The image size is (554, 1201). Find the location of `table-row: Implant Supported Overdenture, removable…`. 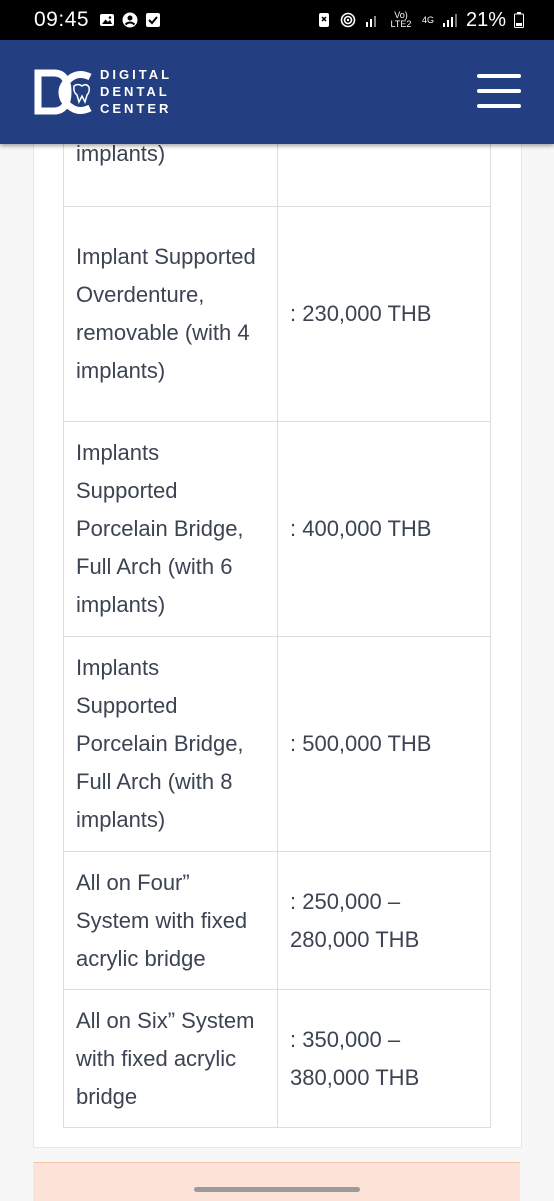

table-row: Implant Supported Overdenture, removable… is located at coordinates (277, 314).